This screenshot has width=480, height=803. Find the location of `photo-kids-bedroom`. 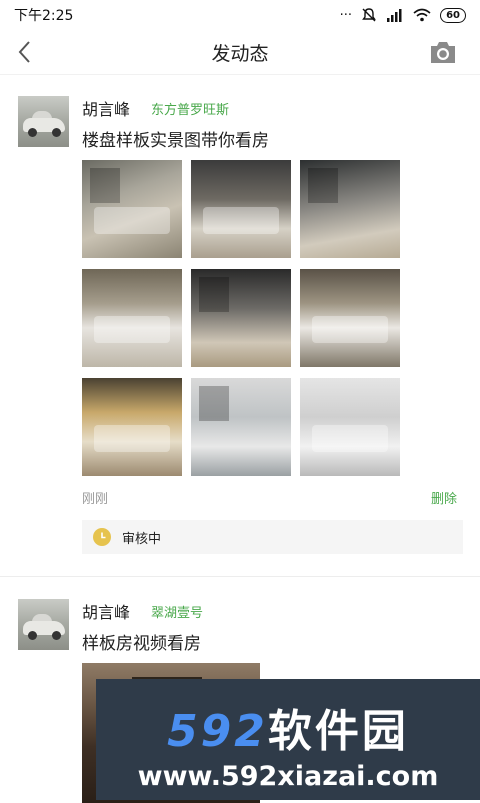

photo-kids-bedroom is located at coordinates (132, 427).